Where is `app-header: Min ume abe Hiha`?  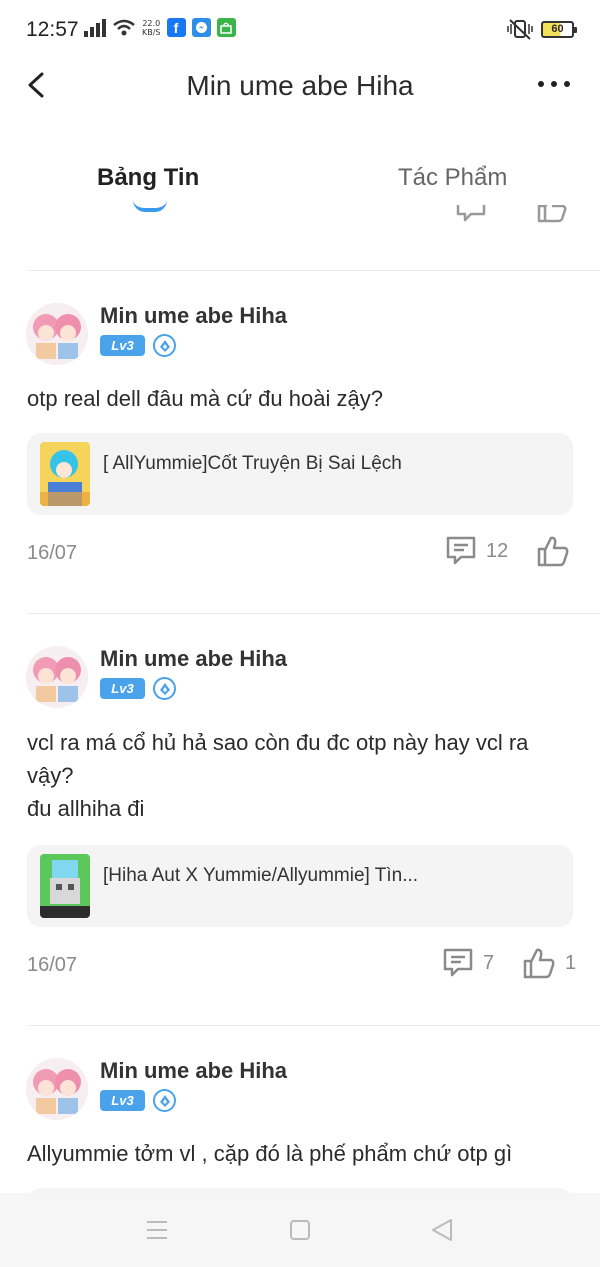 app-header: Min ume abe Hiha is located at coordinates (300, 85).